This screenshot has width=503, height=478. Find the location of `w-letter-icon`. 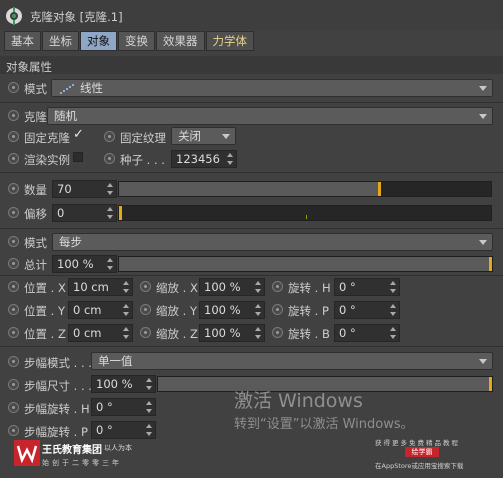

w-letter-icon is located at coordinates (27, 454).